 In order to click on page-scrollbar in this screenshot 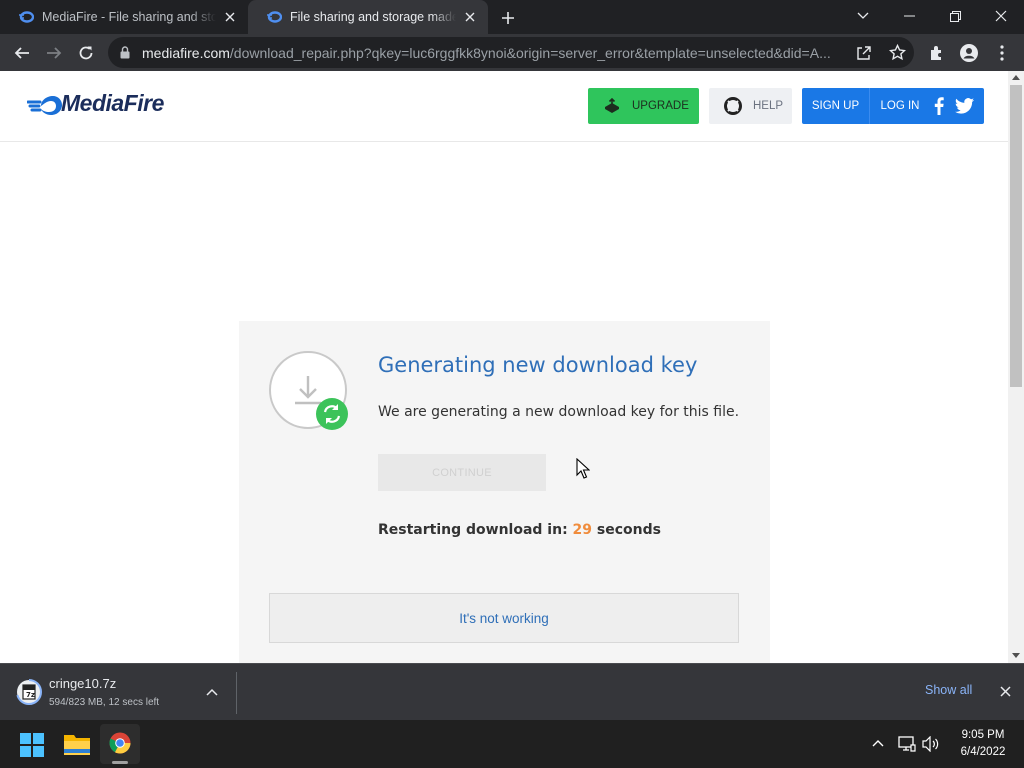, I will do `click(1016, 367)`.